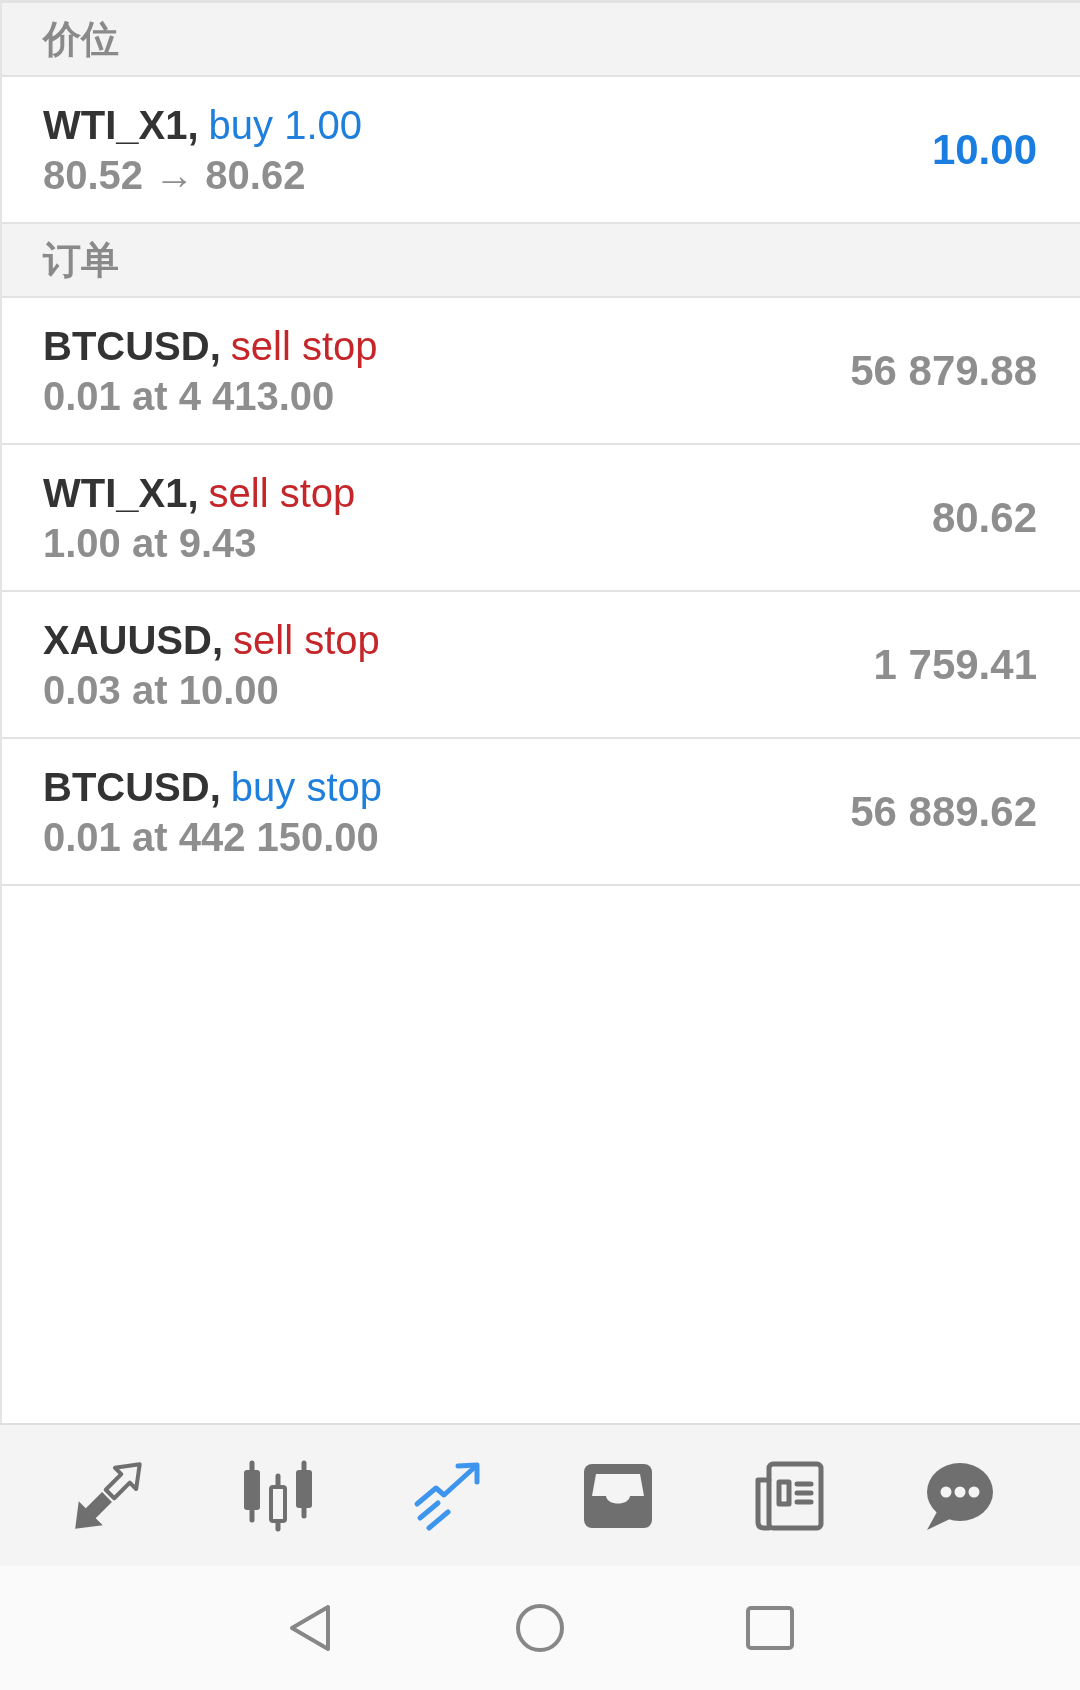  I want to click on price-value: 10.00, so click(984, 149).